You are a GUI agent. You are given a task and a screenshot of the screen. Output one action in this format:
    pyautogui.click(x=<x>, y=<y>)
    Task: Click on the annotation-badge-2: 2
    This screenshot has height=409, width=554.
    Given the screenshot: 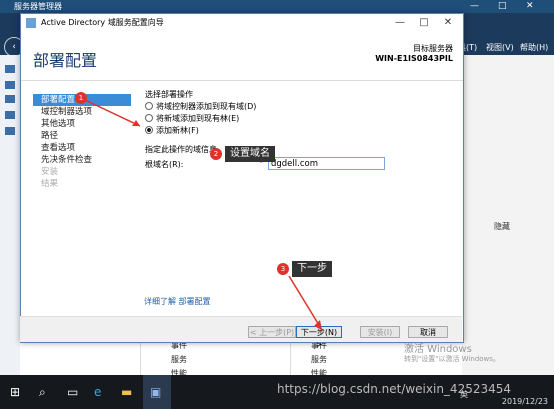 What is the action you would take?
    pyautogui.click(x=216, y=154)
    